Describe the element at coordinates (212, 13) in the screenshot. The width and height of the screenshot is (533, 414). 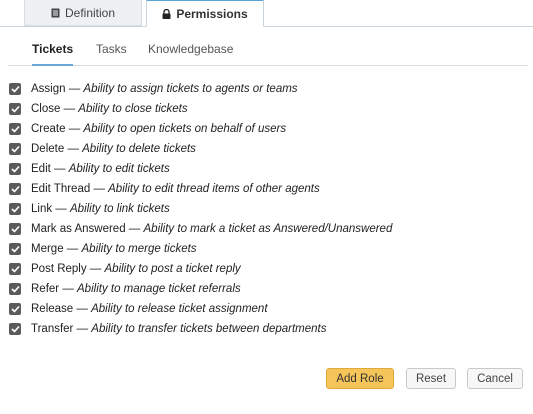
I see `tab-permissions-label: Permissions` at that location.